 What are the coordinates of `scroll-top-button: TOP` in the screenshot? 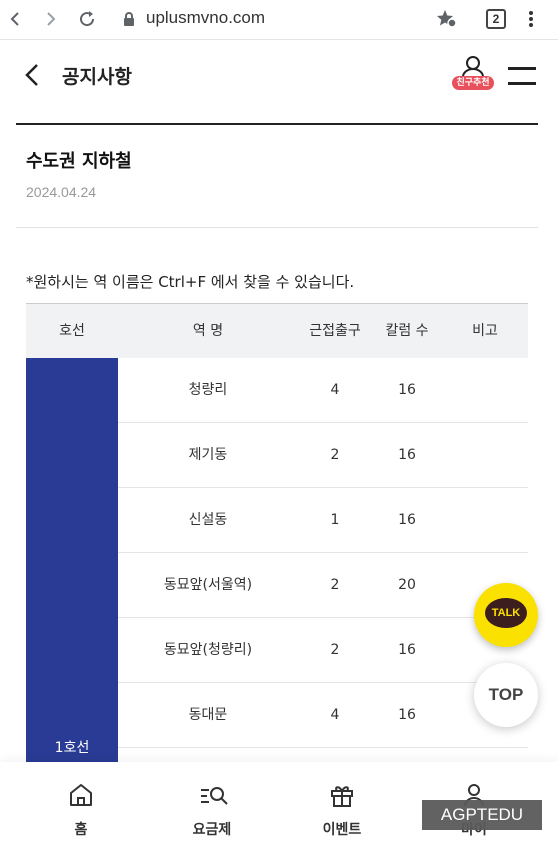 It's located at (506, 695).